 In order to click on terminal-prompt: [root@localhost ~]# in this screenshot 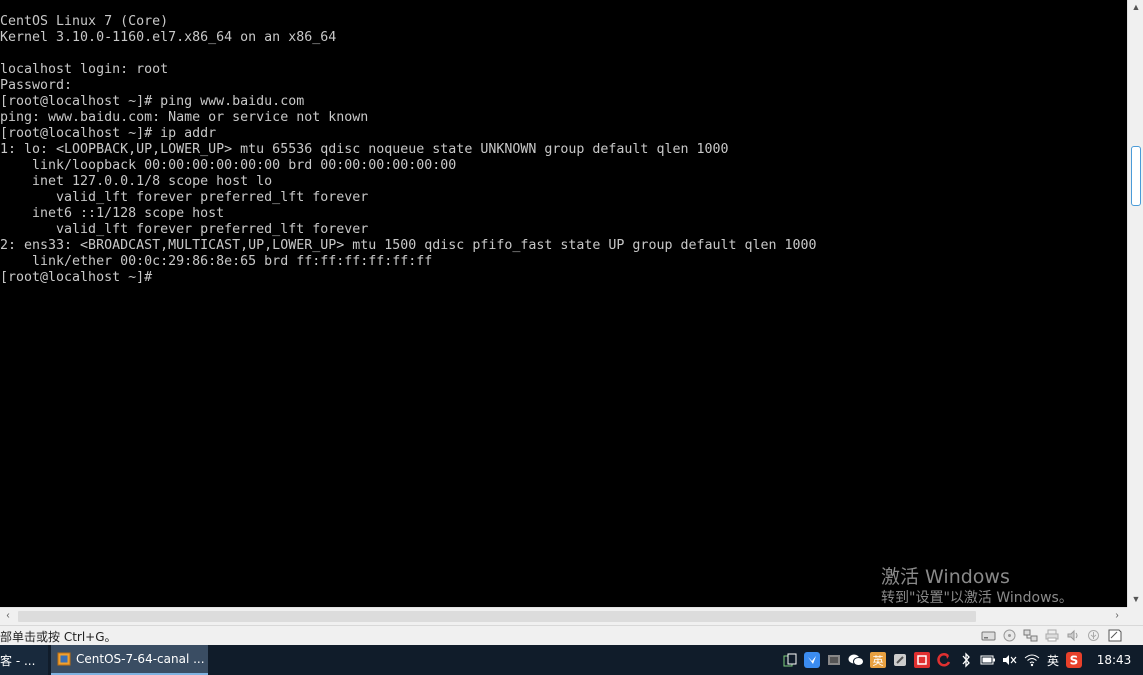, I will do `click(408, 278)`.